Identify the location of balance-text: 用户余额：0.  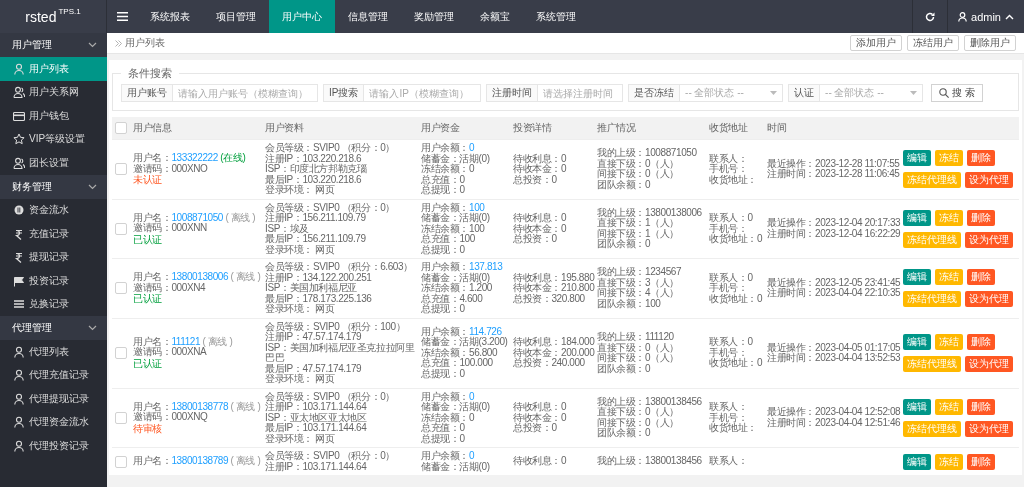
(448, 396).